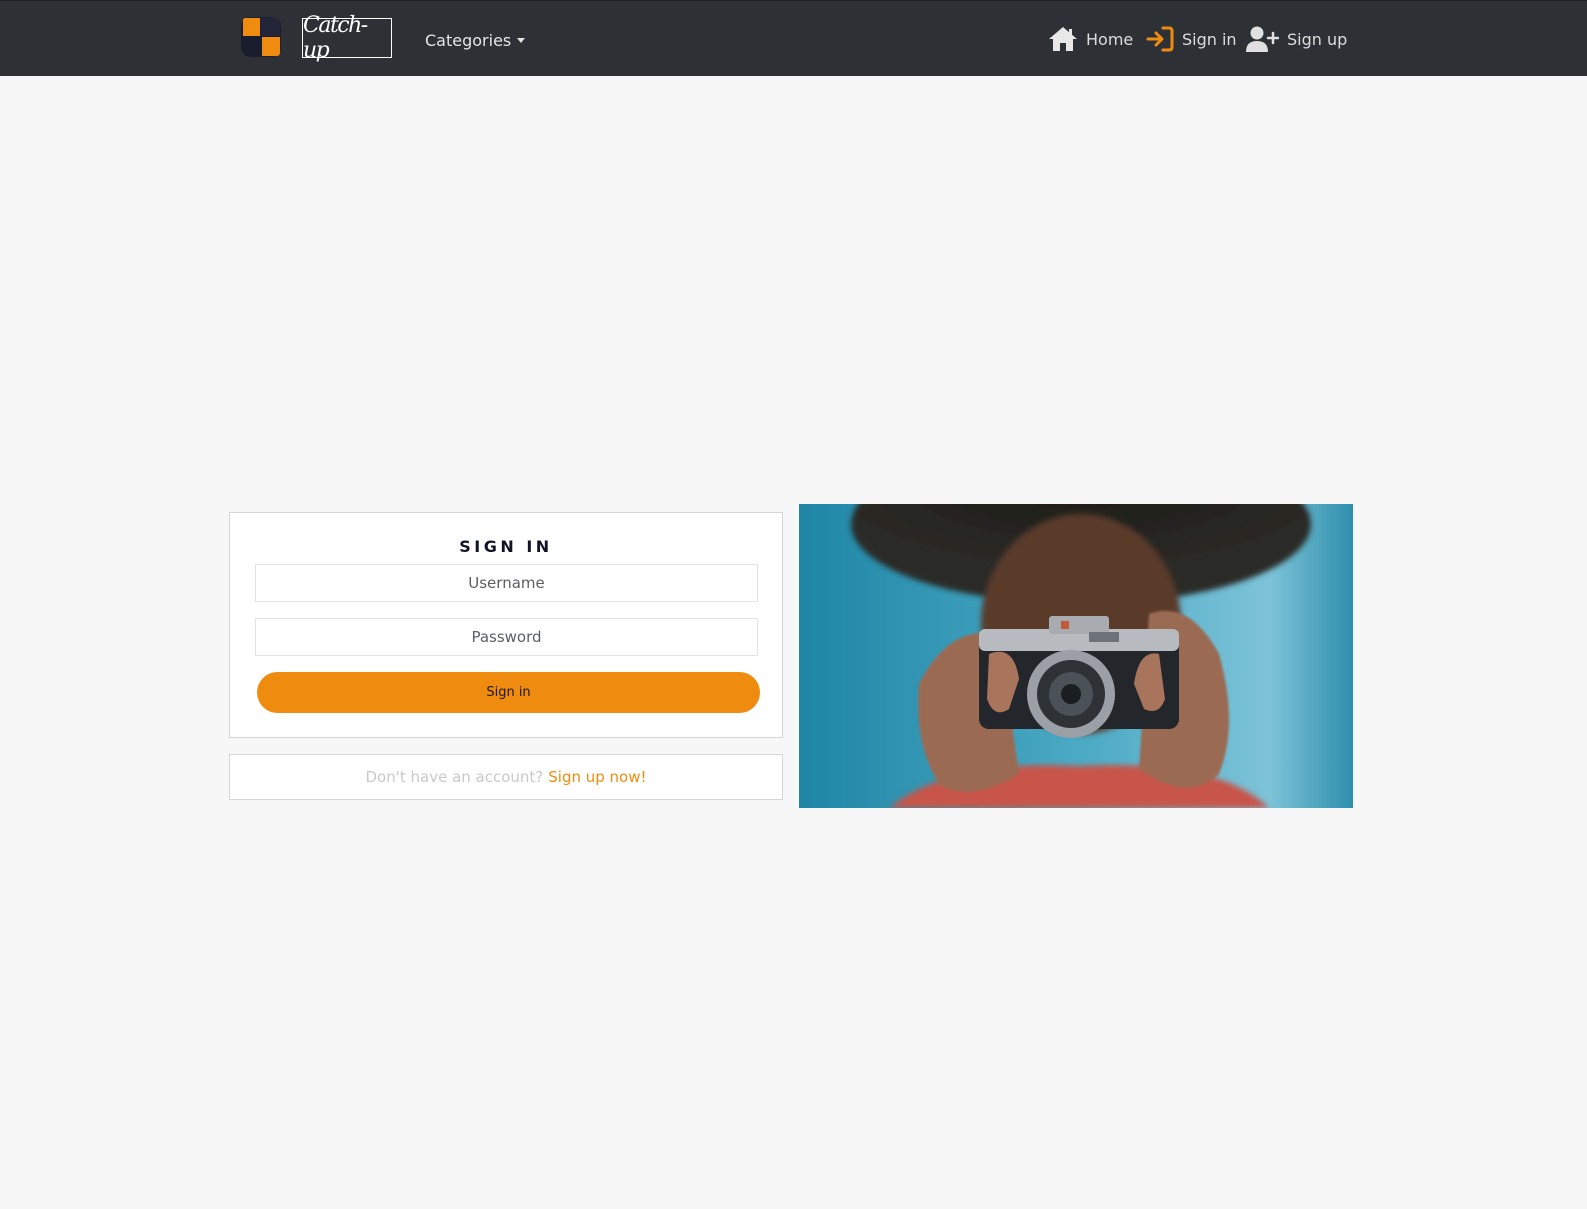 Image resolution: width=1587 pixels, height=1209 pixels. What do you see at coordinates (1317, 39) in the screenshot?
I see `nav-signup-label: Sign up` at bounding box center [1317, 39].